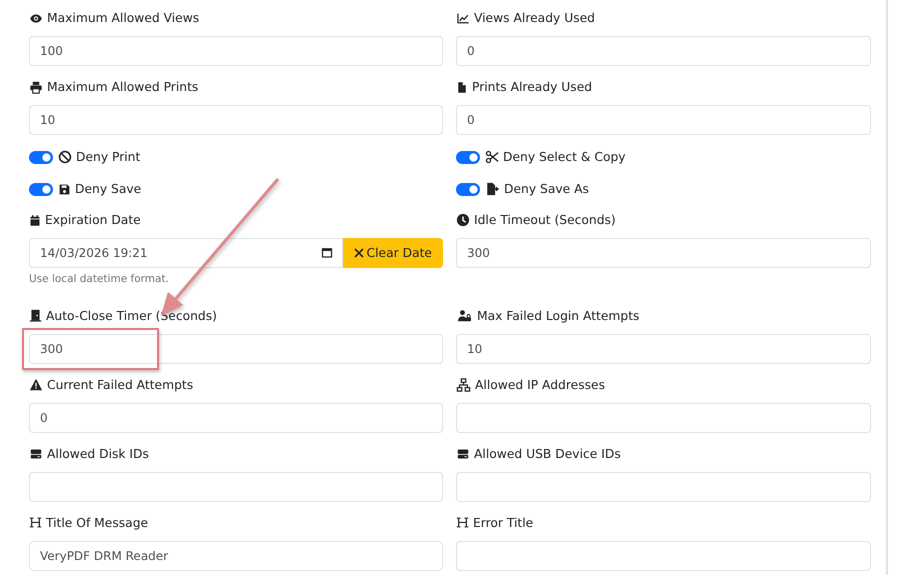 This screenshot has width=904, height=575. Describe the element at coordinates (236, 51) in the screenshot. I see `input-field: 100` at that location.